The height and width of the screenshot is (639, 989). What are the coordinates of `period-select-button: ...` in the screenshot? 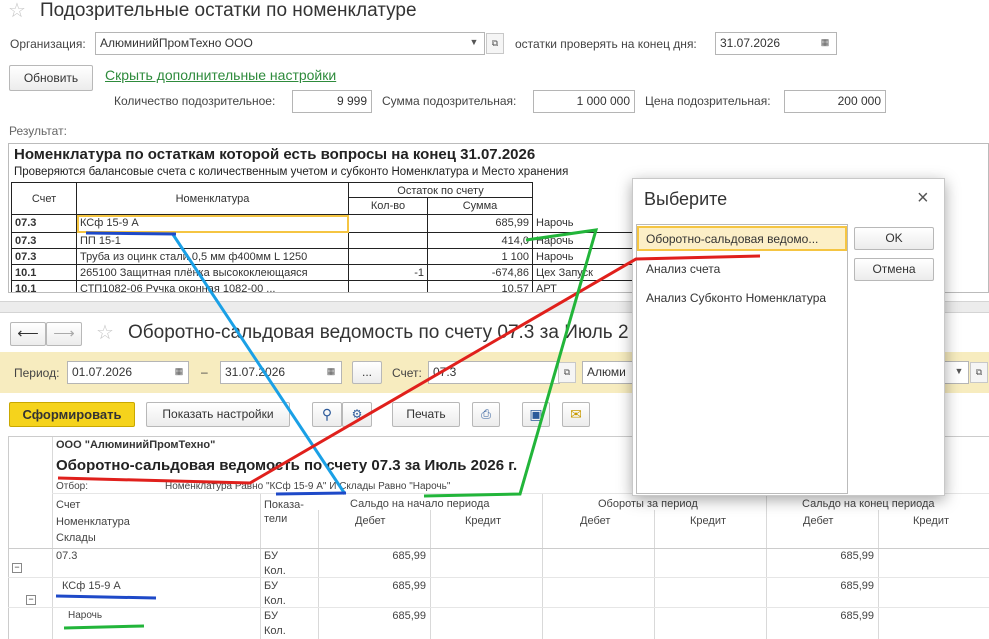 It's located at (367, 372).